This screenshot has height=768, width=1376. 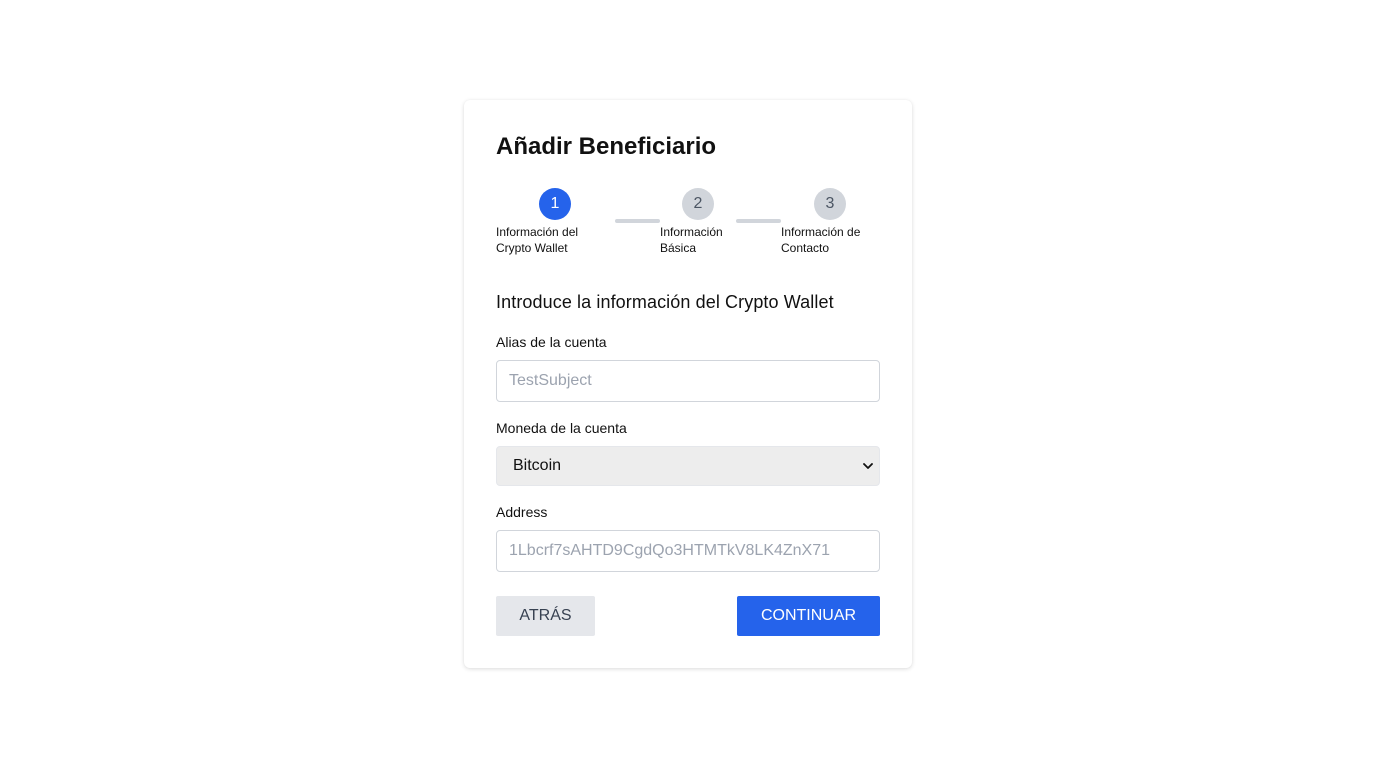 I want to click on dialog-title: Añadir Beneficiario, so click(x=606, y=146).